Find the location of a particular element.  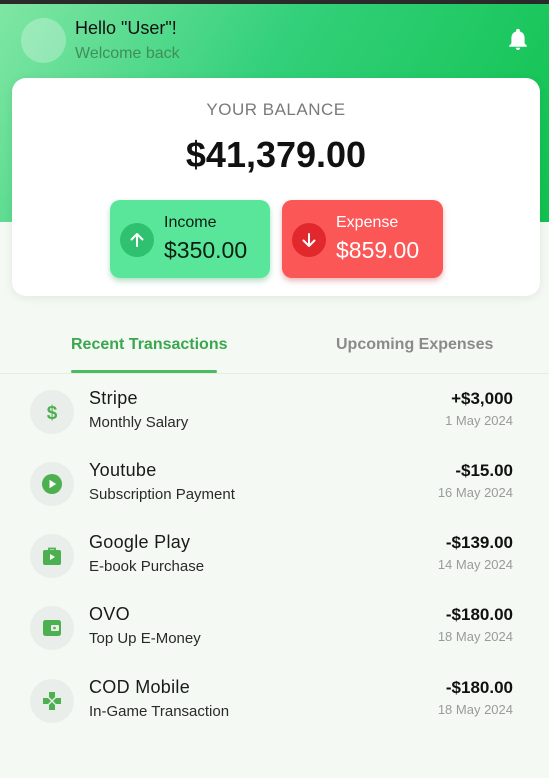

play-icon is located at coordinates (52, 484).